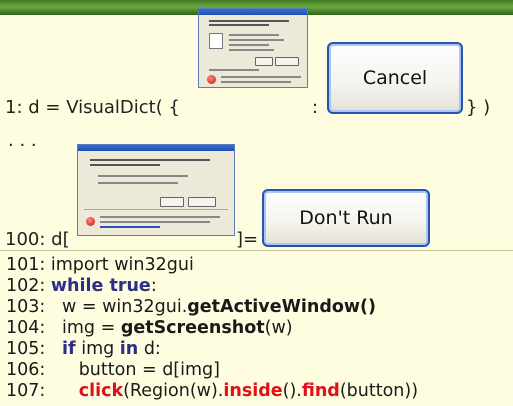 This screenshot has height=406, width=513. Describe the element at coordinates (191, 307) in the screenshot. I see `code-line-103: 103: w = win32gui.getActiveWindow()` at that location.